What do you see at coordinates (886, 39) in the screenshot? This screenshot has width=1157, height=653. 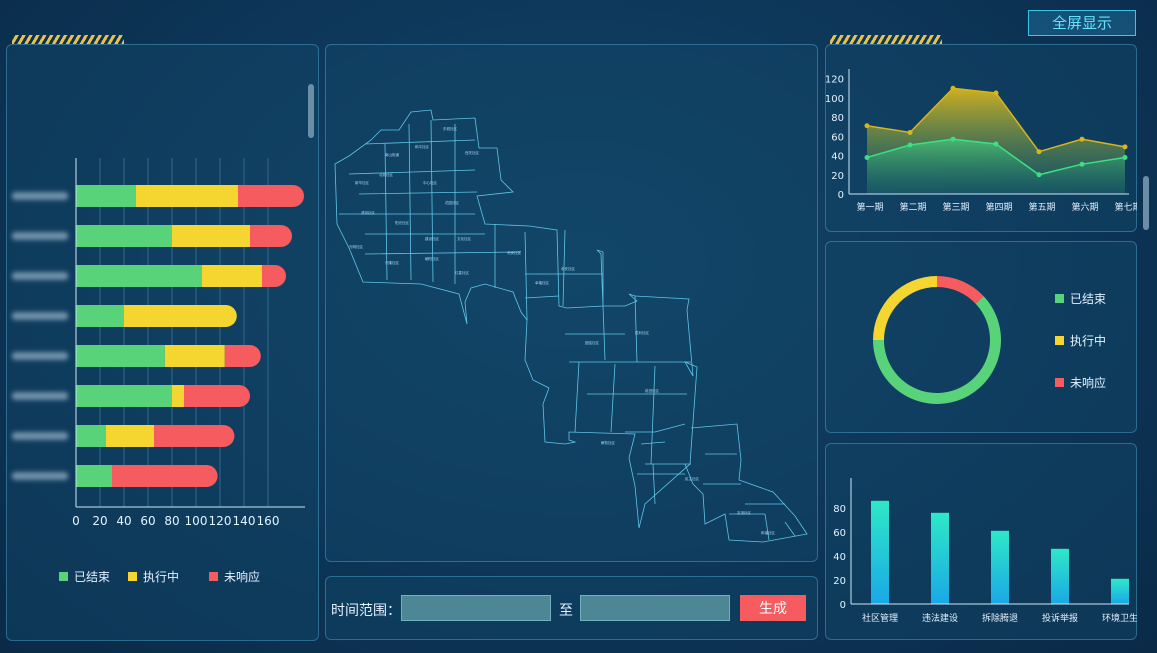 I see `decor-stripe-right` at bounding box center [886, 39].